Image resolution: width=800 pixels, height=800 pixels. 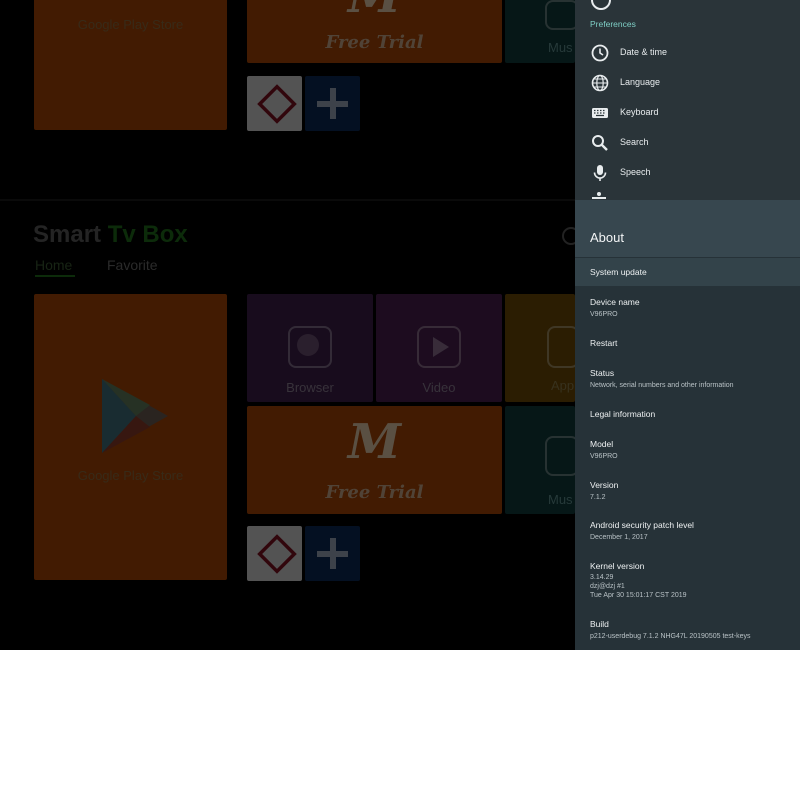 I want to click on about-title: About, so click(x=607, y=237).